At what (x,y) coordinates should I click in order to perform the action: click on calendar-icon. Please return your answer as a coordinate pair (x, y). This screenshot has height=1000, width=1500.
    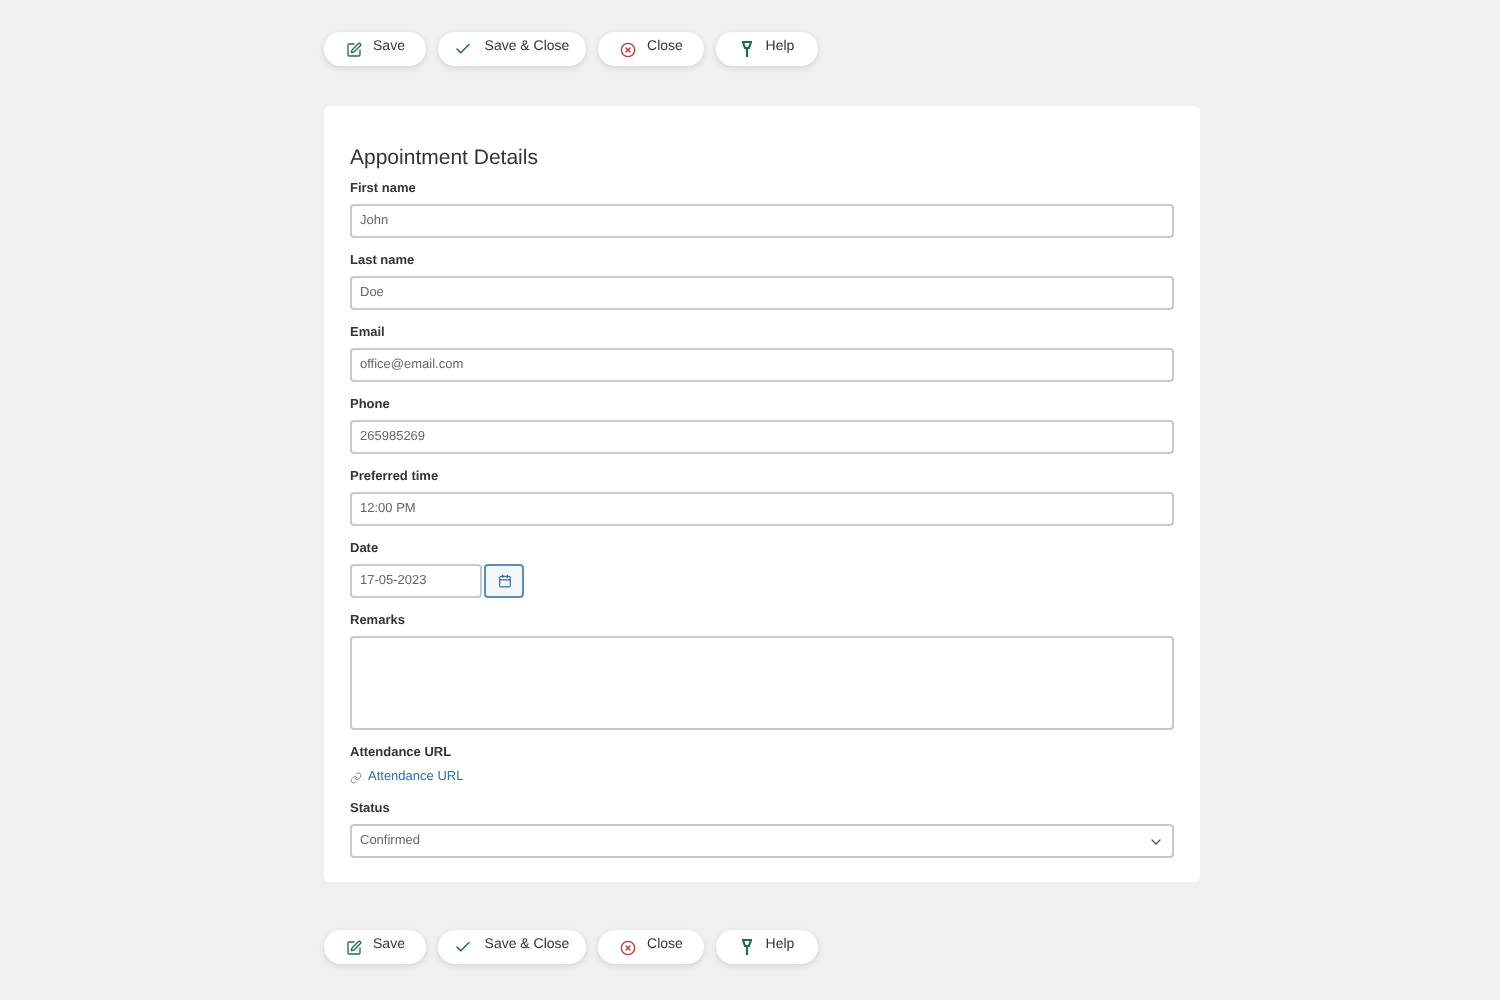
    Looking at the image, I should click on (504, 581).